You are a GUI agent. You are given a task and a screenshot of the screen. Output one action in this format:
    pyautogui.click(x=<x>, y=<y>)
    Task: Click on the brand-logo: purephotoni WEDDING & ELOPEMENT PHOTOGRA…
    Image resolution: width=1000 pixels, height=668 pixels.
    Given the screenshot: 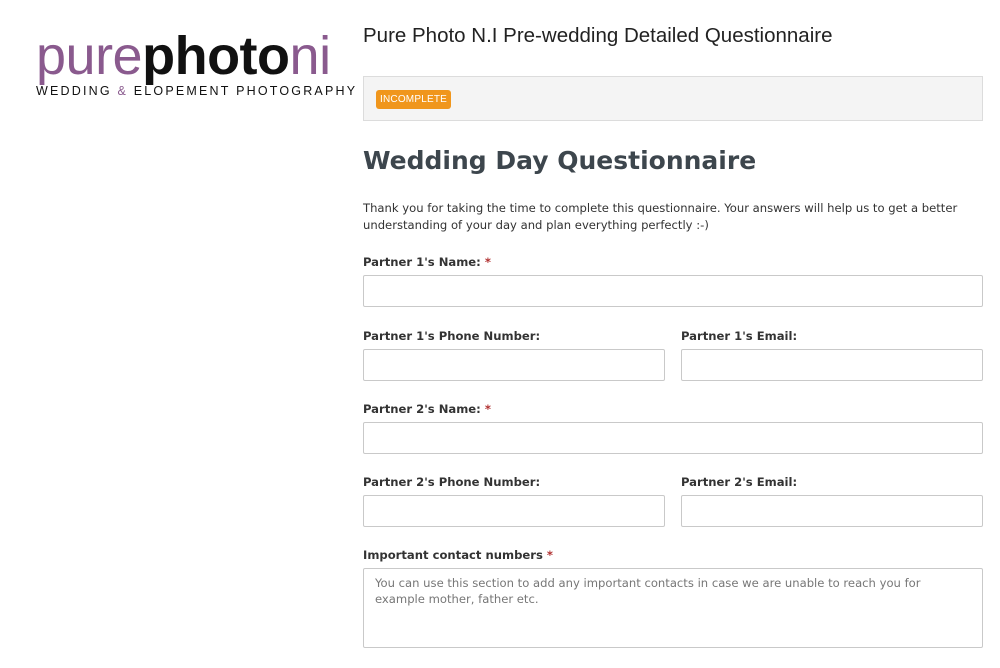 What is the action you would take?
    pyautogui.click(x=195, y=62)
    